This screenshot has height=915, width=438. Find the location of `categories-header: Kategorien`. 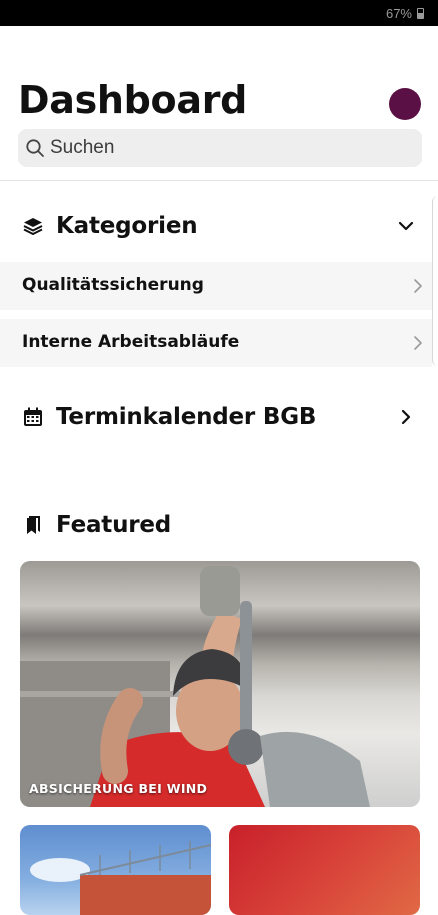

categories-header: Kategorien is located at coordinates (110, 226).